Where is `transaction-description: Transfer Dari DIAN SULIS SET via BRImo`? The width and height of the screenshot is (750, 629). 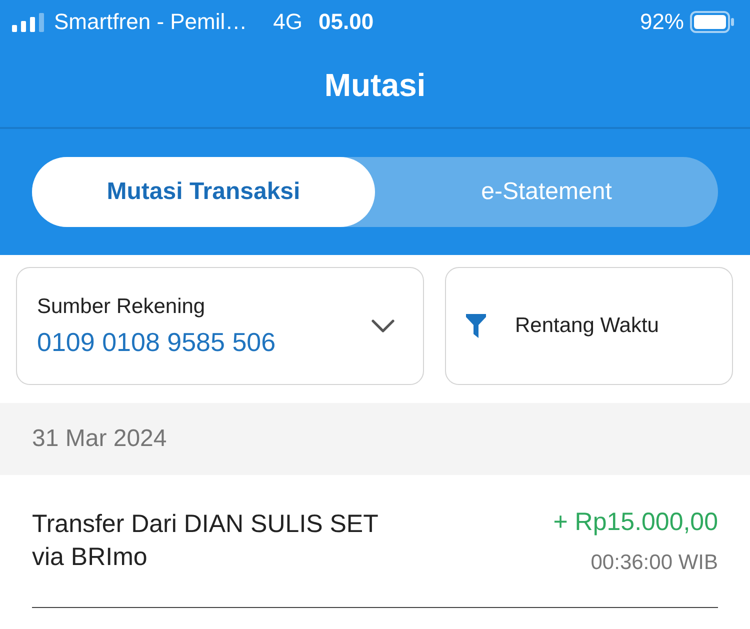 transaction-description: Transfer Dari DIAN SULIS SET via BRImo is located at coordinates (205, 541).